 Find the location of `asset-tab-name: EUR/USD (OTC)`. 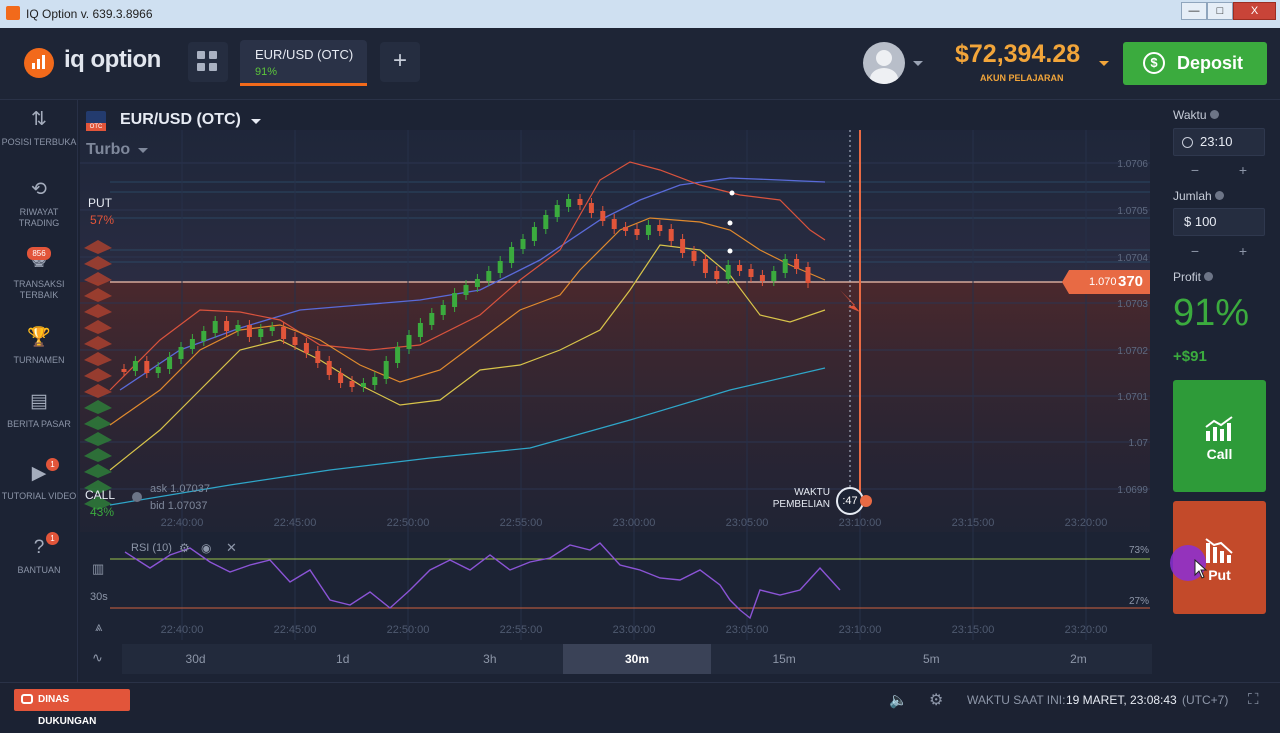

asset-tab-name: EUR/USD (OTC) is located at coordinates (304, 54).